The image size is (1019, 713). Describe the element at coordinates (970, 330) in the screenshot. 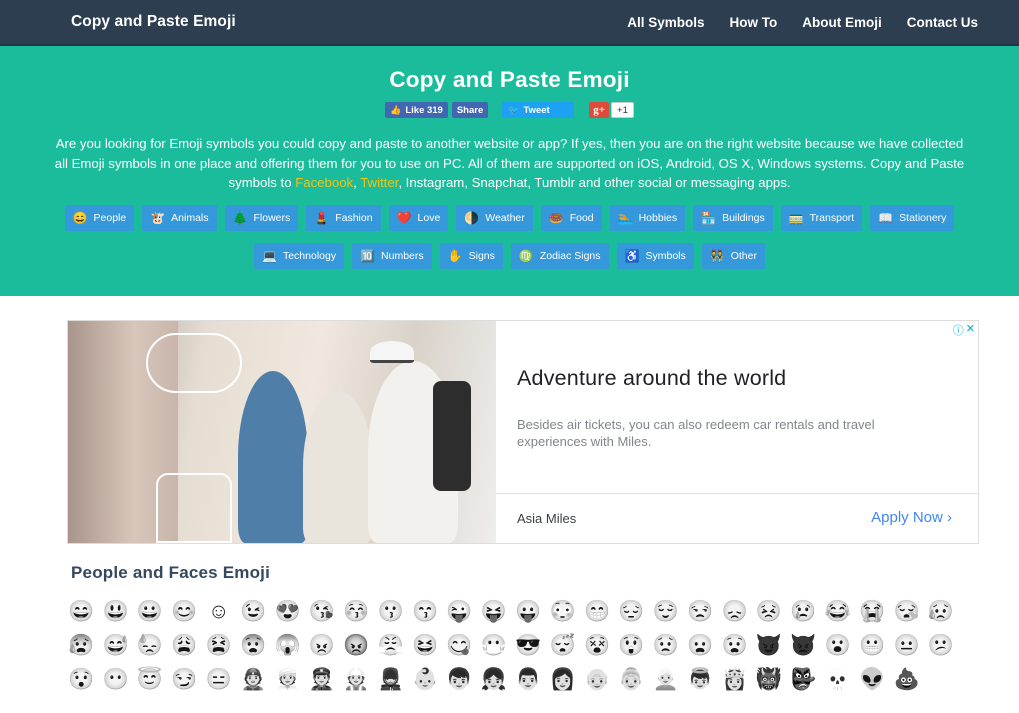

I see `ad-close-icon: ✕` at that location.